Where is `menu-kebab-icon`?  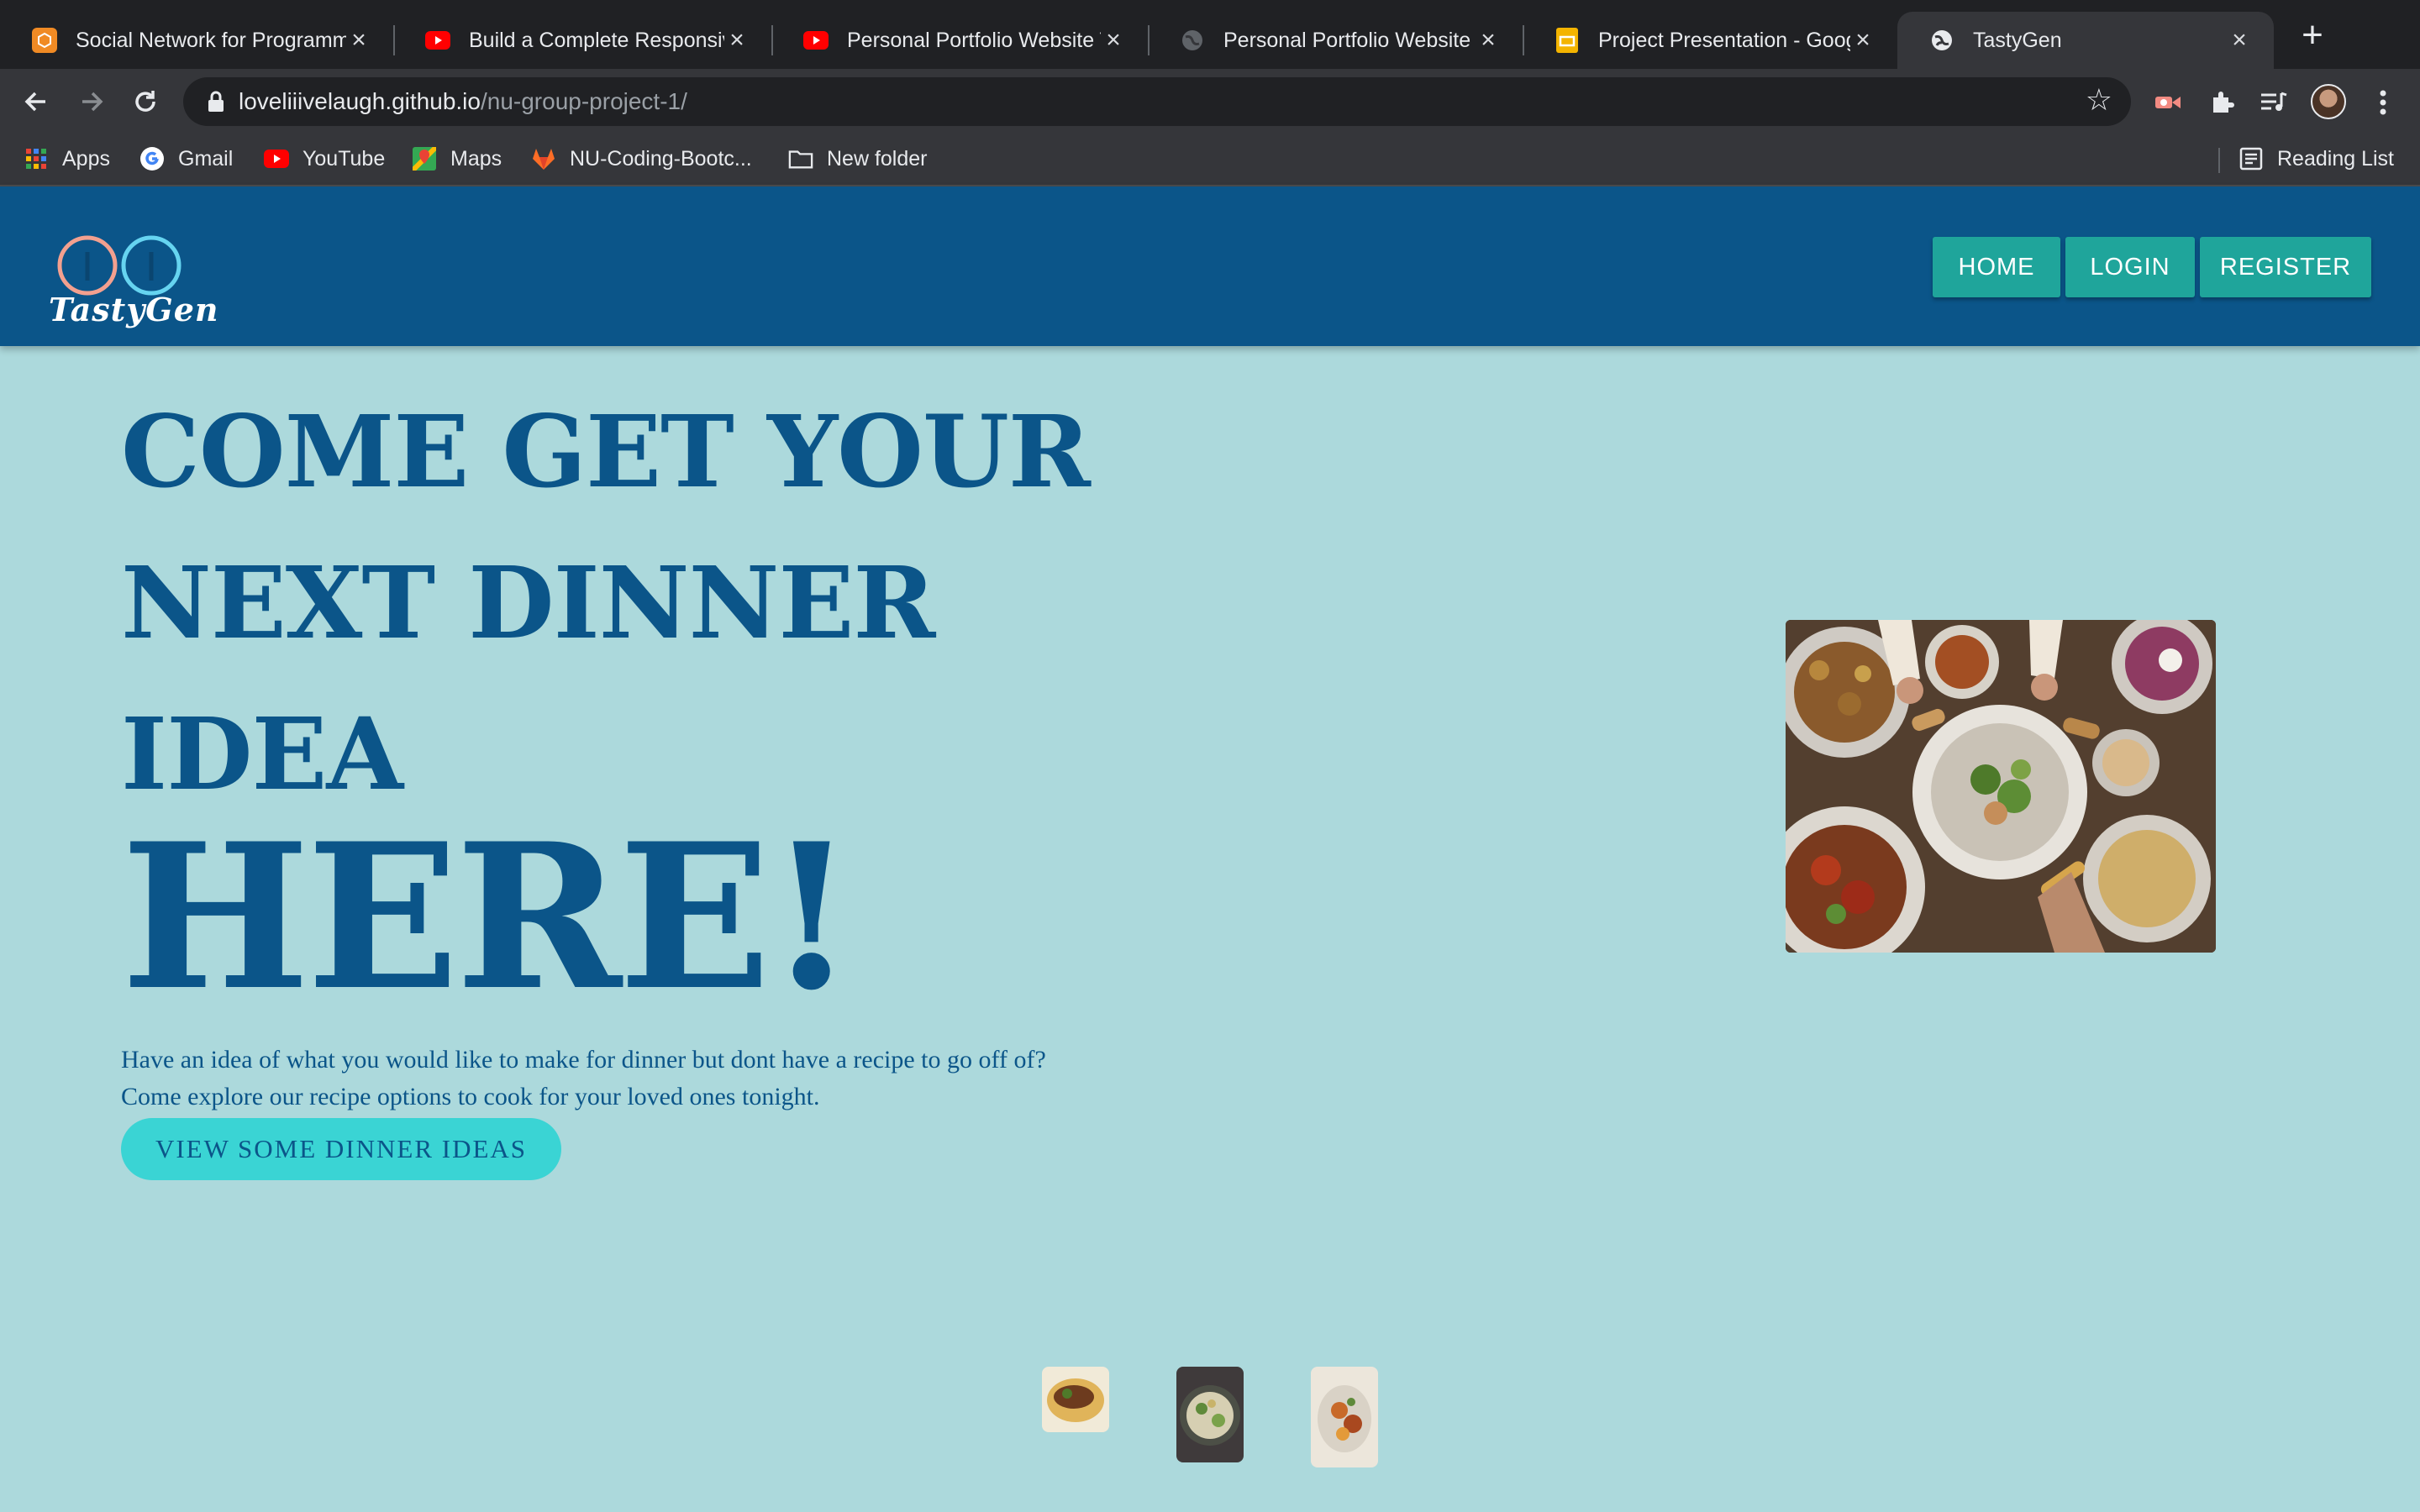 menu-kebab-icon is located at coordinates (2384, 102).